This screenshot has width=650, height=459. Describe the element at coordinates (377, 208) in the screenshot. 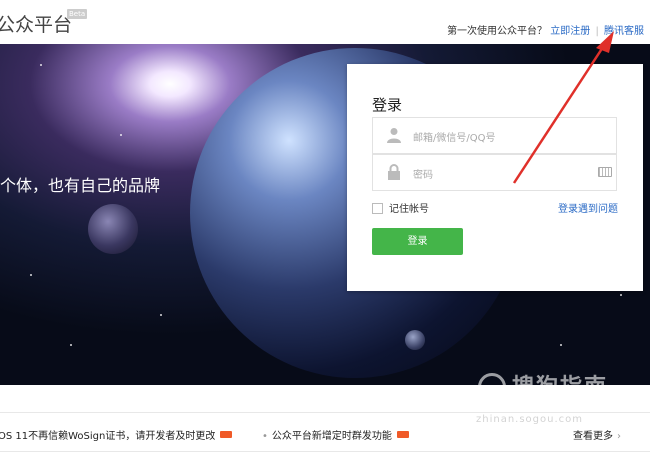

I see `remember-checkbox` at that location.